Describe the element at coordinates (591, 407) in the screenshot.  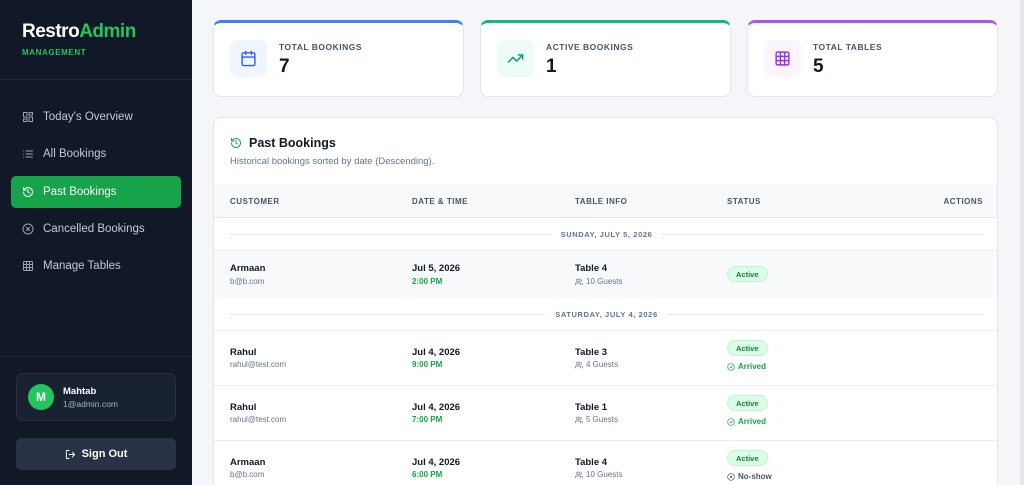
I see `table-name: Table 1` at that location.